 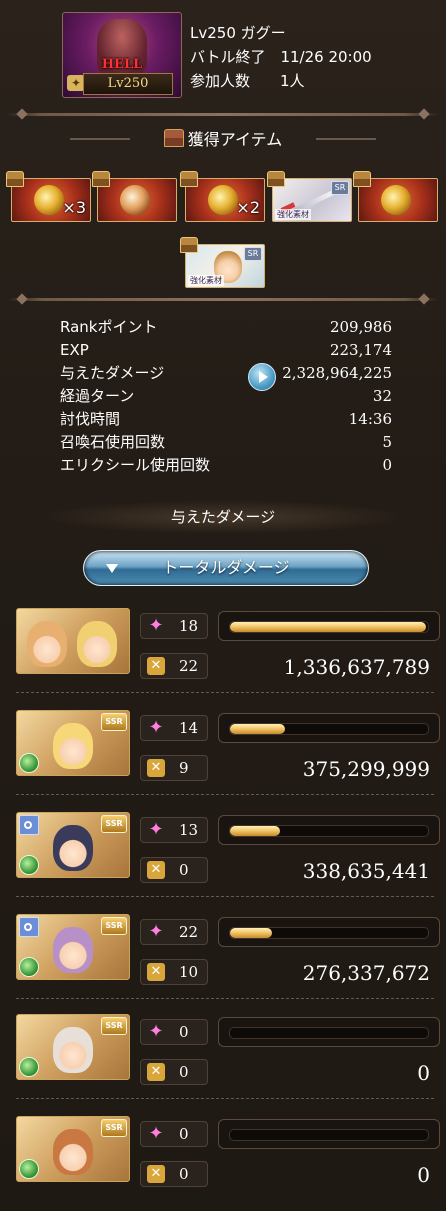 What do you see at coordinates (226, 327) in the screenshot?
I see `stat-rank-points: Rankポイント 209,986` at bounding box center [226, 327].